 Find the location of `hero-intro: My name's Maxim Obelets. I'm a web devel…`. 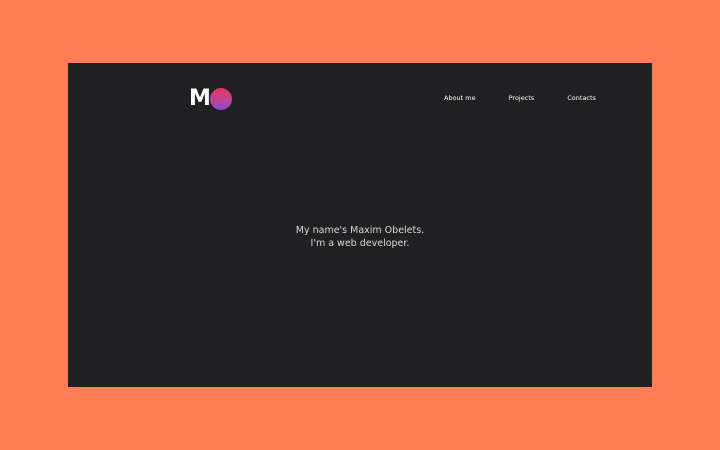

hero-intro: My name's Maxim Obelets. I'm a web devel… is located at coordinates (360, 237).